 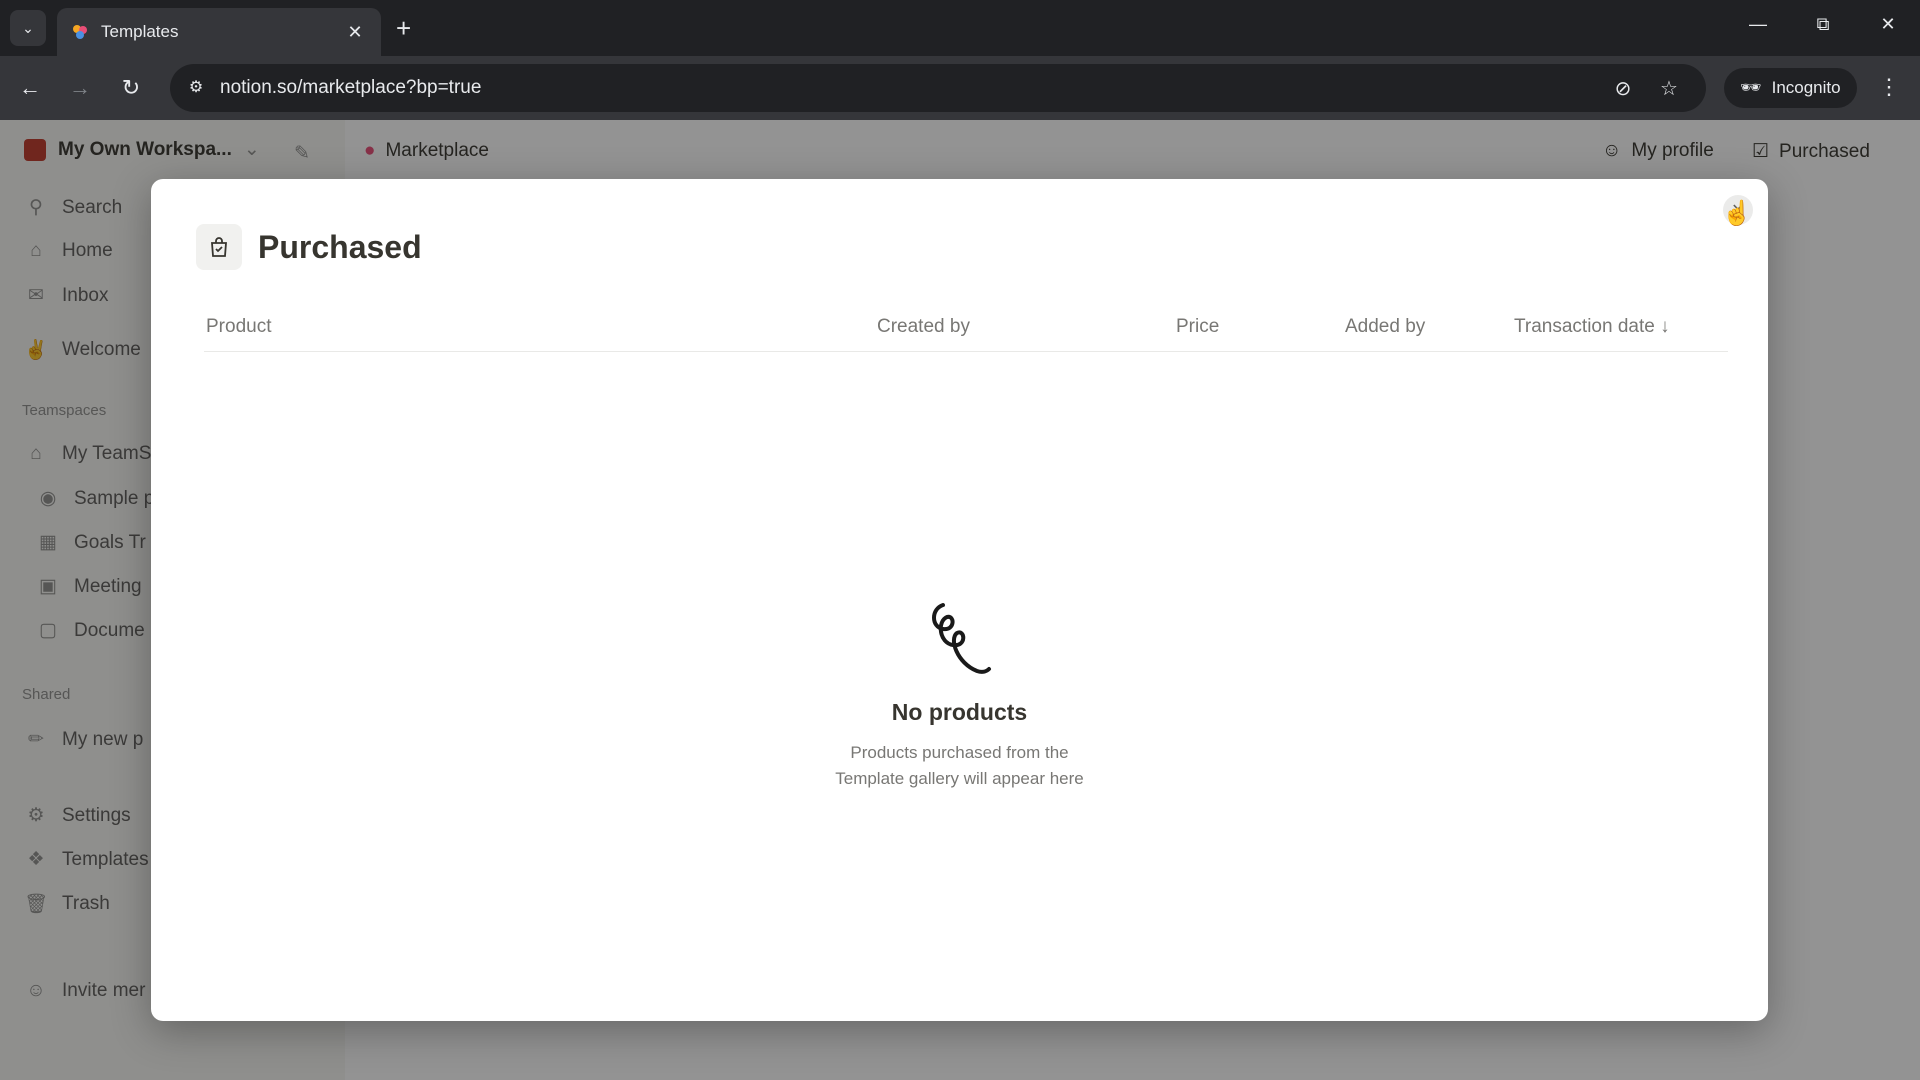 I want to click on eye-off-icon: ⊘, so click(x=1623, y=88).